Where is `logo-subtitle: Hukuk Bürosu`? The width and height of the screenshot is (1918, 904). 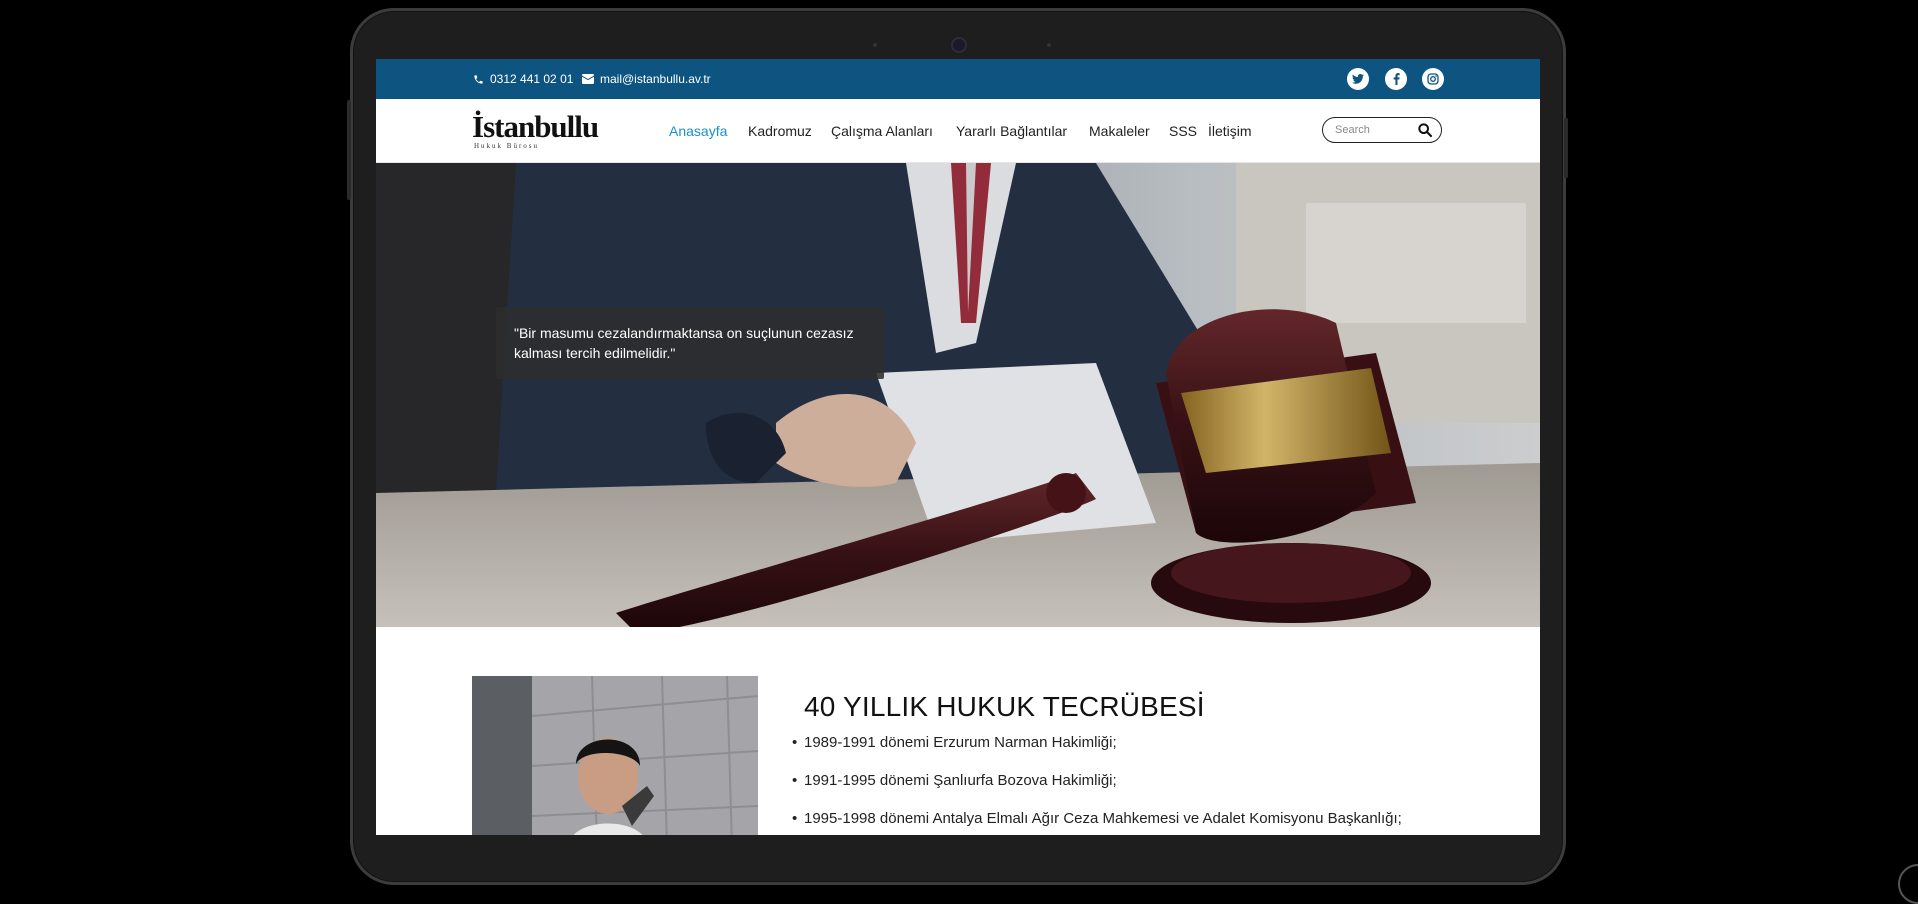
logo-subtitle: Hukuk Bürosu is located at coordinates (507, 146).